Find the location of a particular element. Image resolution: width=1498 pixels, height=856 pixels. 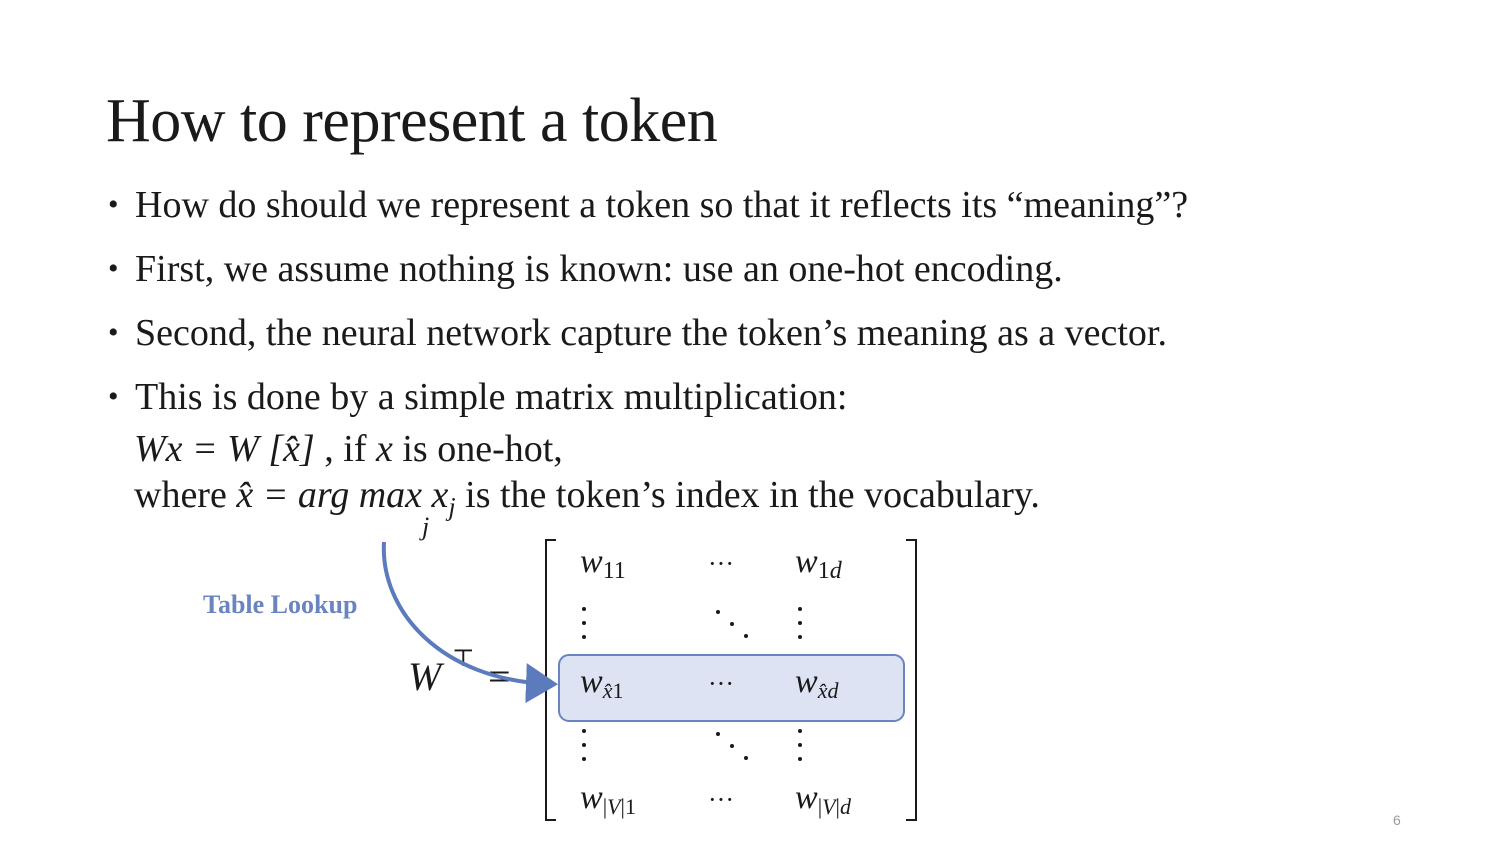

slide-page-number: 6 is located at coordinates (1397, 820).